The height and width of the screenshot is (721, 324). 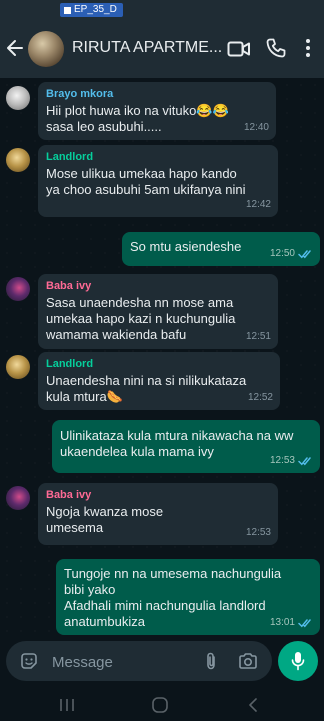 What do you see at coordinates (239, 49) in the screenshot?
I see `video-call-icon` at bounding box center [239, 49].